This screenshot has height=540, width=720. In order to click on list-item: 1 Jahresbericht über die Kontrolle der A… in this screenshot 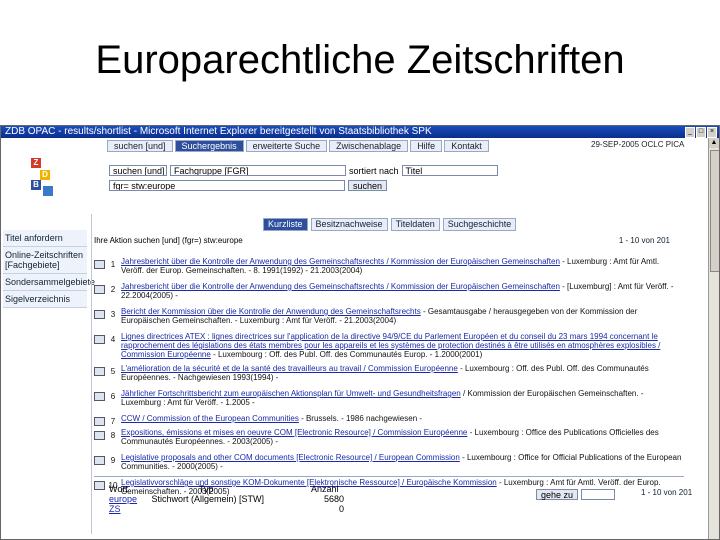, I will do `click(389, 269)`.